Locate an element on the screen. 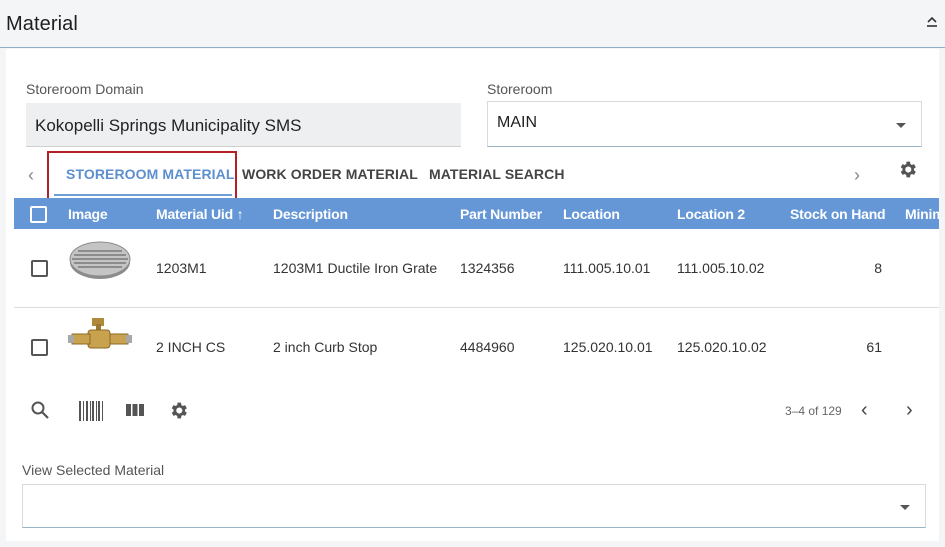  column-header-description: Description is located at coordinates (310, 214).